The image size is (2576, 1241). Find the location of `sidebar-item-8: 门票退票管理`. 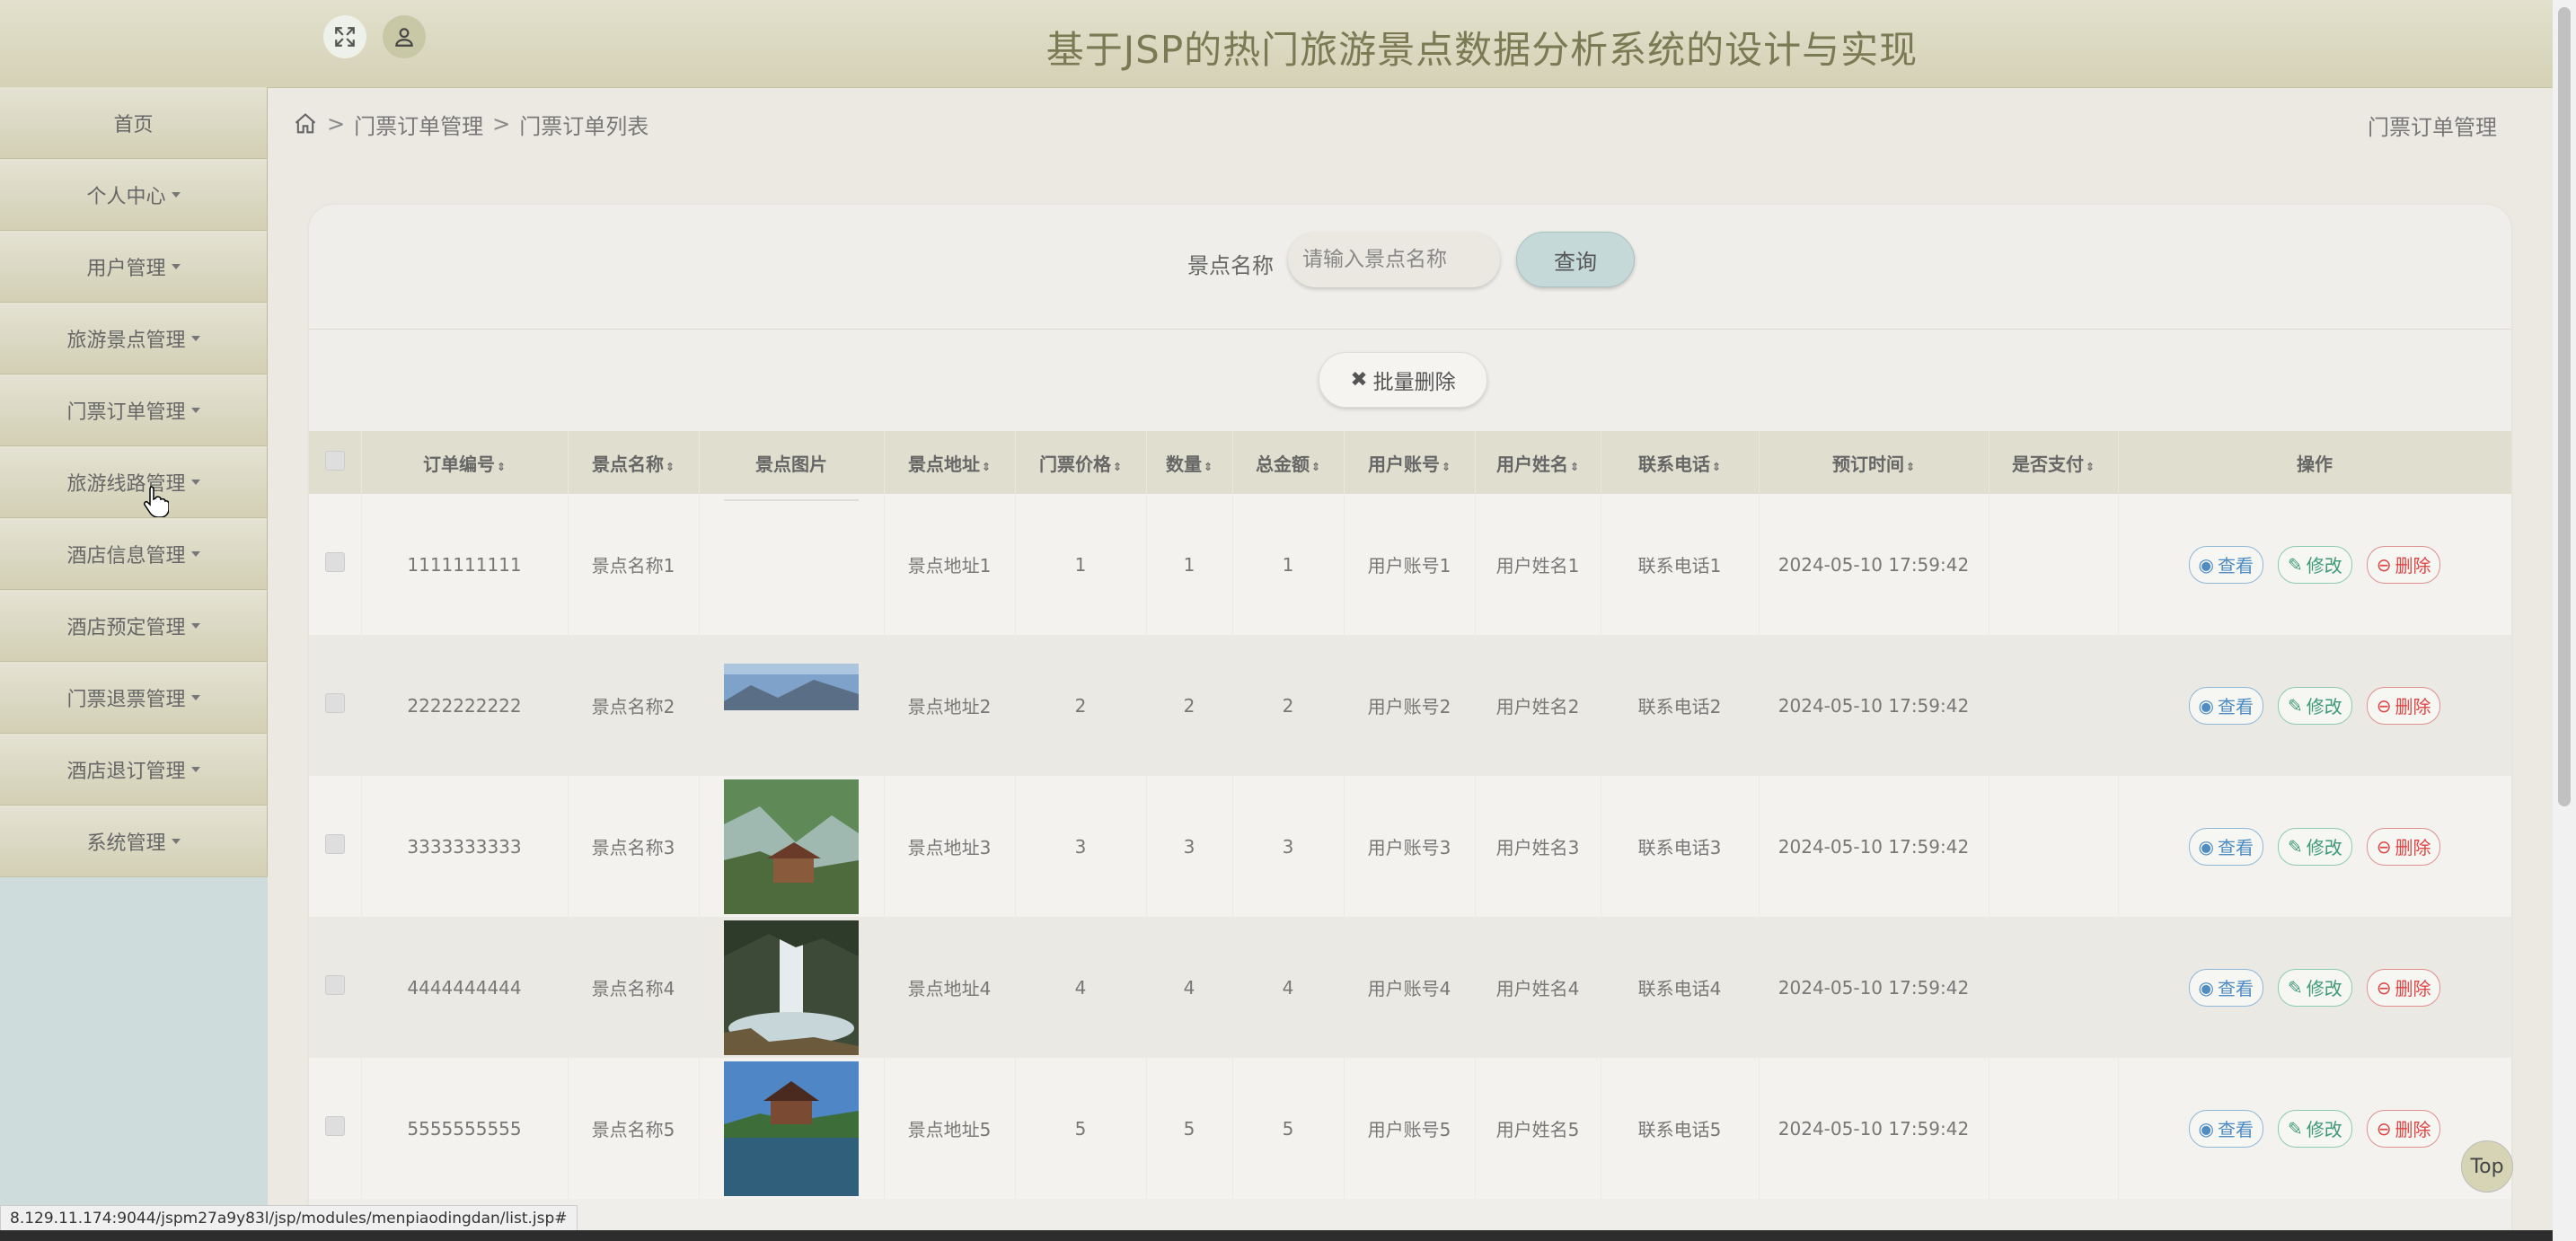

sidebar-item-8: 门票退票管理 is located at coordinates (134, 698).